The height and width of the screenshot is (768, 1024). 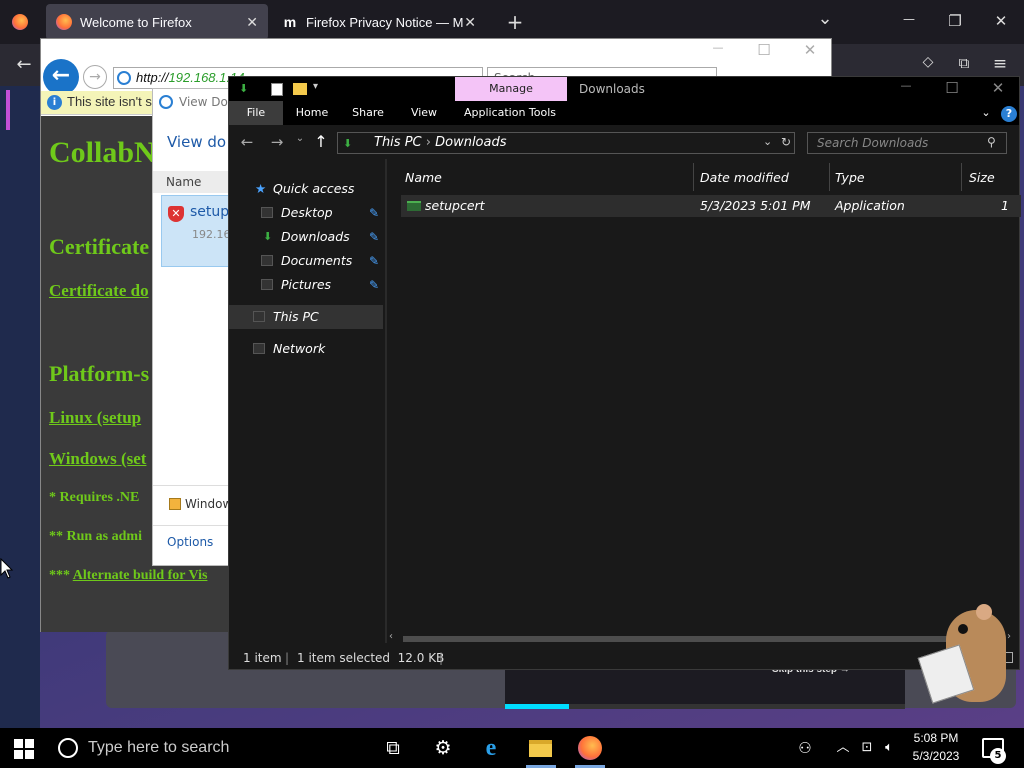 I want to click on pocket-icon: ◇, so click(x=928, y=65).